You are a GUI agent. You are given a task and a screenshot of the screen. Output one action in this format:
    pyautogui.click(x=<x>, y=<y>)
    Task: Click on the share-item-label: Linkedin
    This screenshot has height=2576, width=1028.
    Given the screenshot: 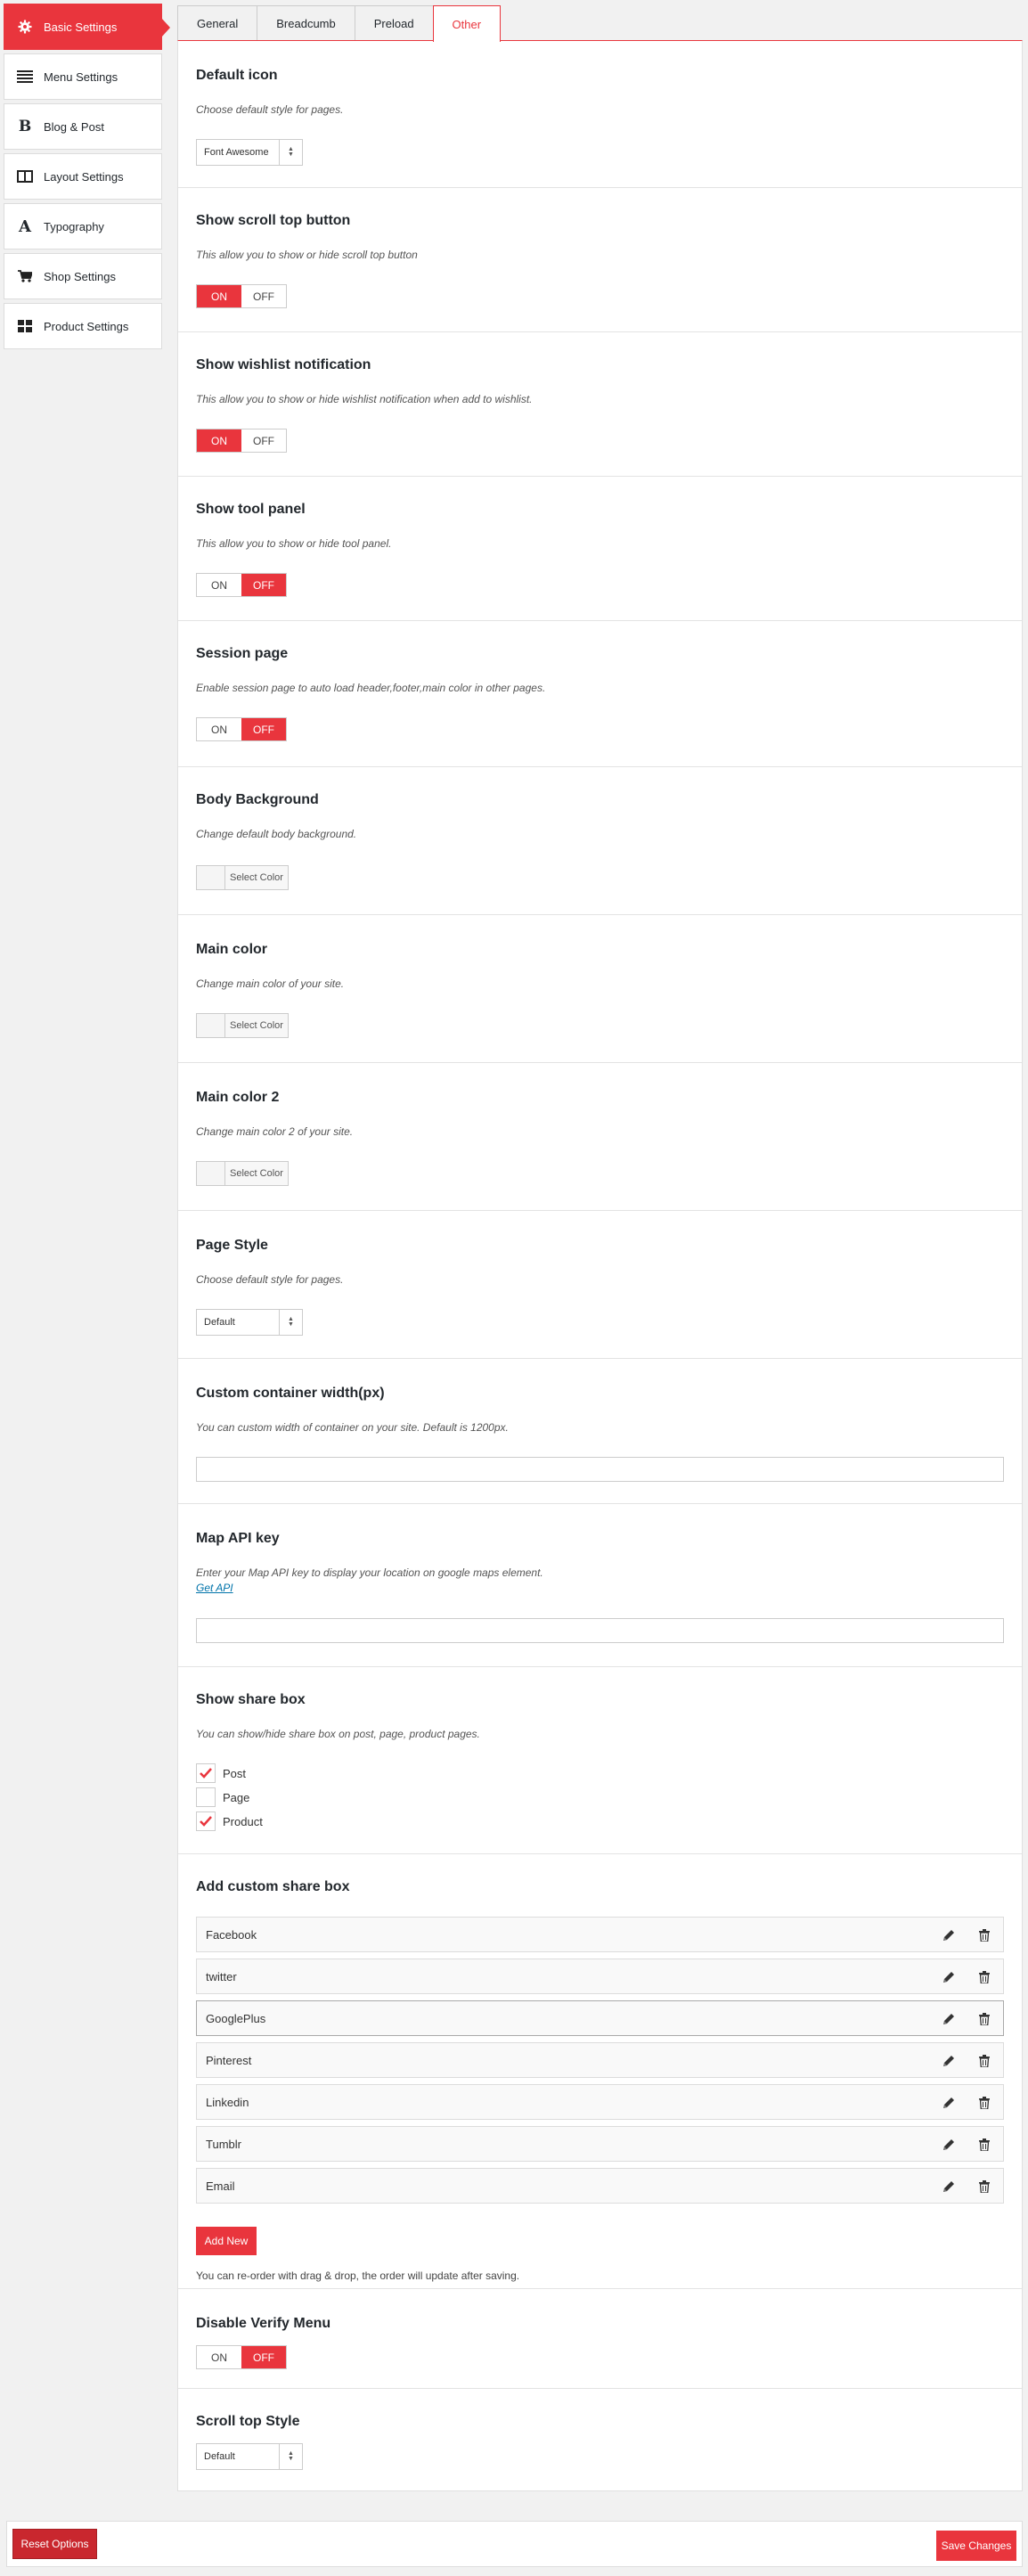 What is the action you would take?
    pyautogui.click(x=228, y=2102)
    